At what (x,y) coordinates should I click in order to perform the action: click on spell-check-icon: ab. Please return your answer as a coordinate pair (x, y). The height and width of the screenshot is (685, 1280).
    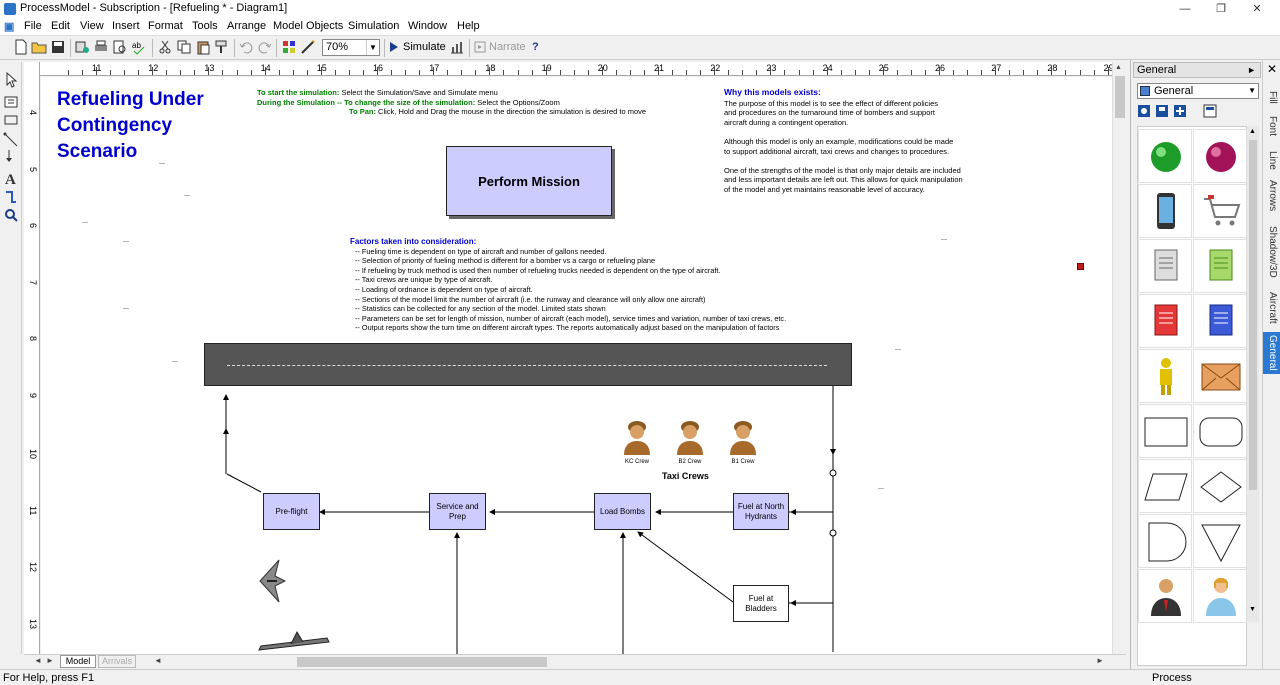
    Looking at the image, I should click on (139, 47).